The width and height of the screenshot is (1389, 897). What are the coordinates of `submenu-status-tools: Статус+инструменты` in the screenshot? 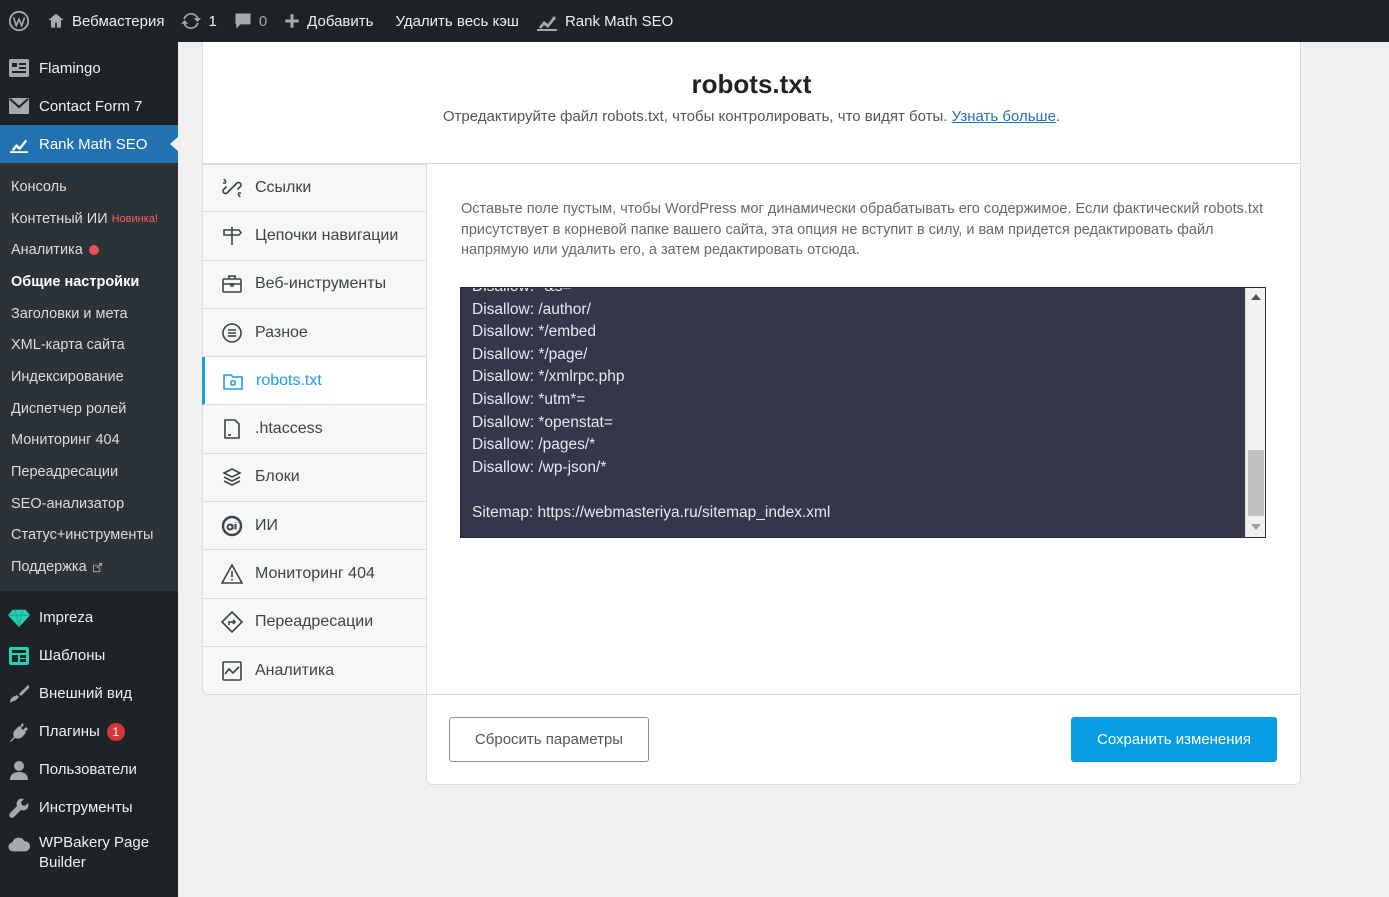 It's located at (89, 536).